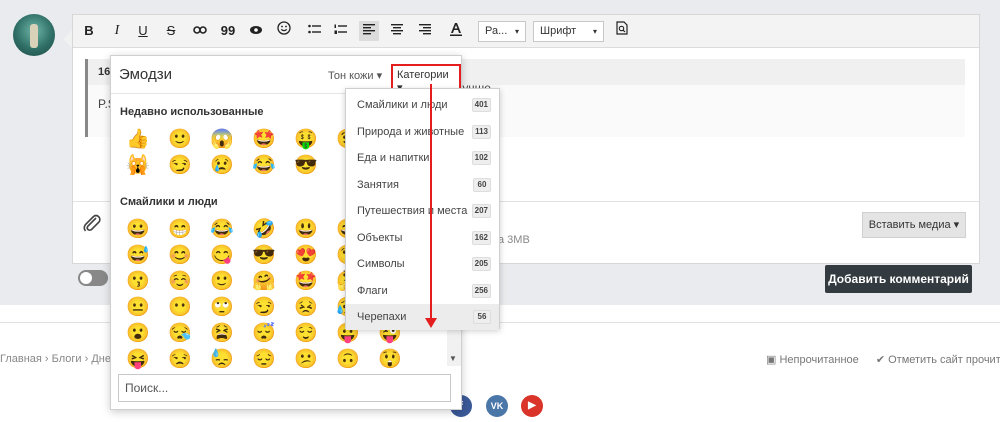 The width and height of the screenshot is (1000, 422). What do you see at coordinates (93, 278) in the screenshot?
I see `follow-toggle` at bounding box center [93, 278].